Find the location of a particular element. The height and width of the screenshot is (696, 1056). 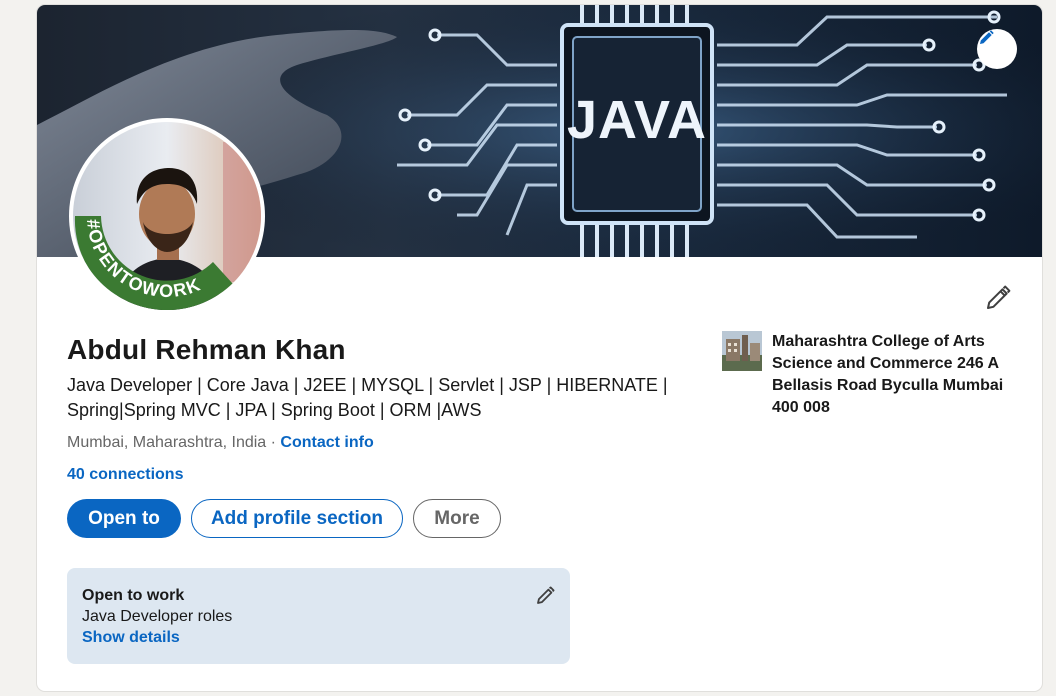

open-to-work-badge: #OPENTOWORK is located at coordinates (153, 263).